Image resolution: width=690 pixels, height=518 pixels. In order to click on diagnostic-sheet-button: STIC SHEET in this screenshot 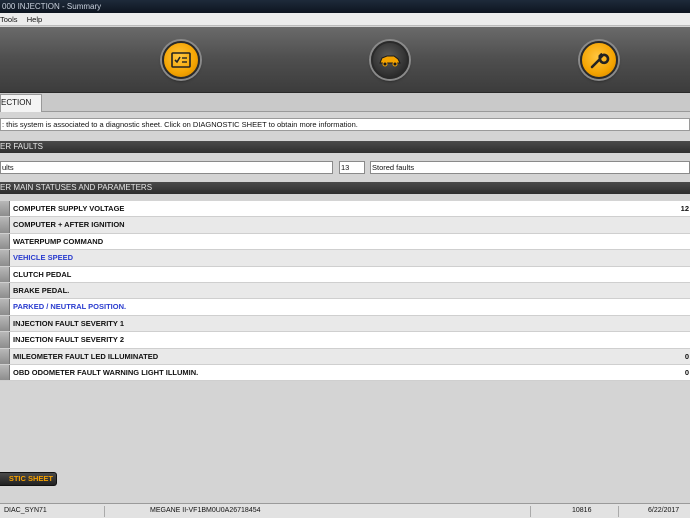, I will do `click(28, 479)`.